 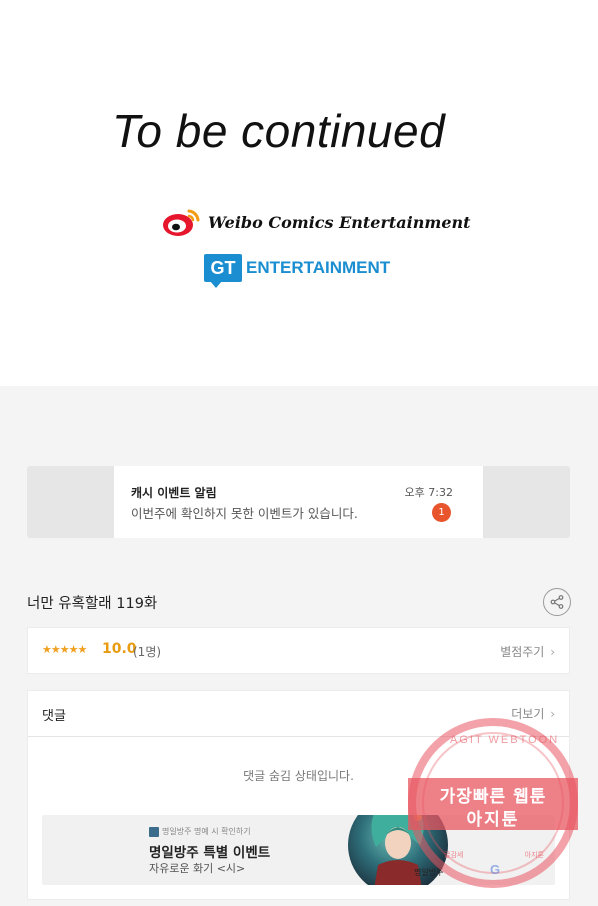 What do you see at coordinates (119, 649) in the screenshot?
I see `rating-score: 10.0` at bounding box center [119, 649].